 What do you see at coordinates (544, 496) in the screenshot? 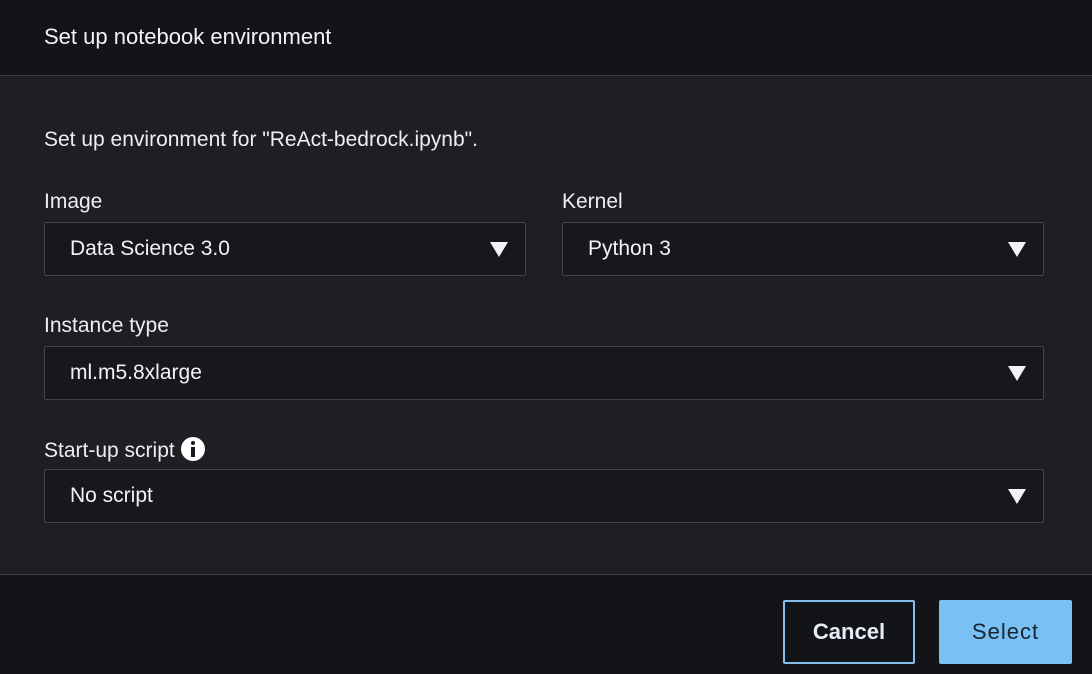
I see `startup-script-select: No script` at bounding box center [544, 496].